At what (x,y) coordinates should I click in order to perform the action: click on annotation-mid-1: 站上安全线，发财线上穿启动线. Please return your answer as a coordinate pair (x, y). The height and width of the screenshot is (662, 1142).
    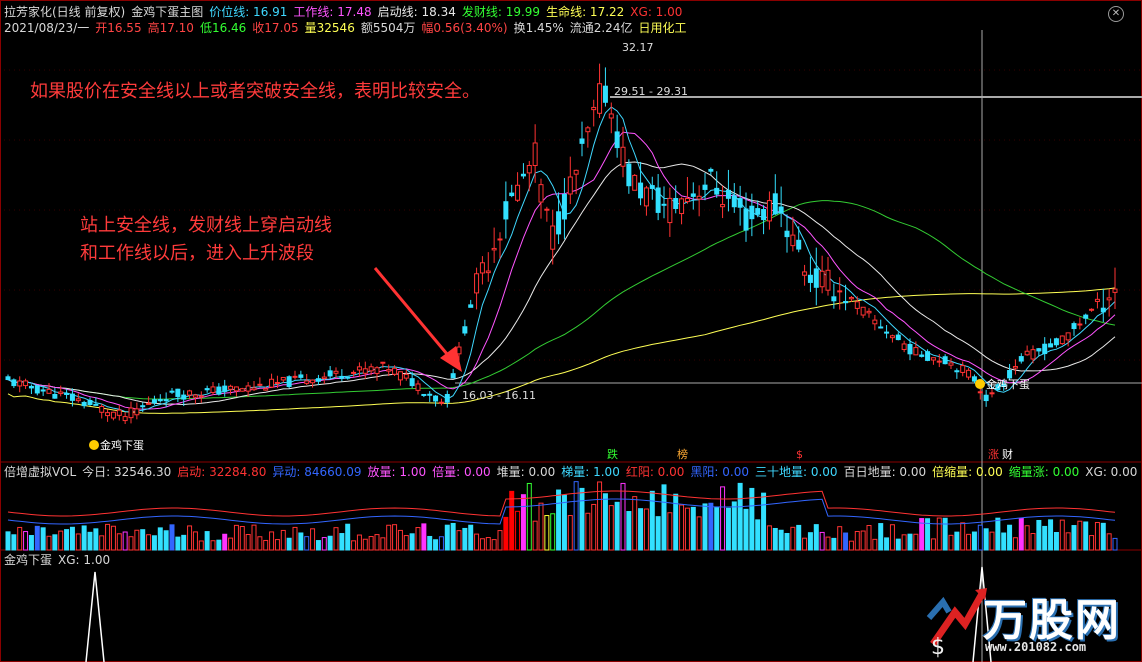
    Looking at the image, I should click on (206, 225).